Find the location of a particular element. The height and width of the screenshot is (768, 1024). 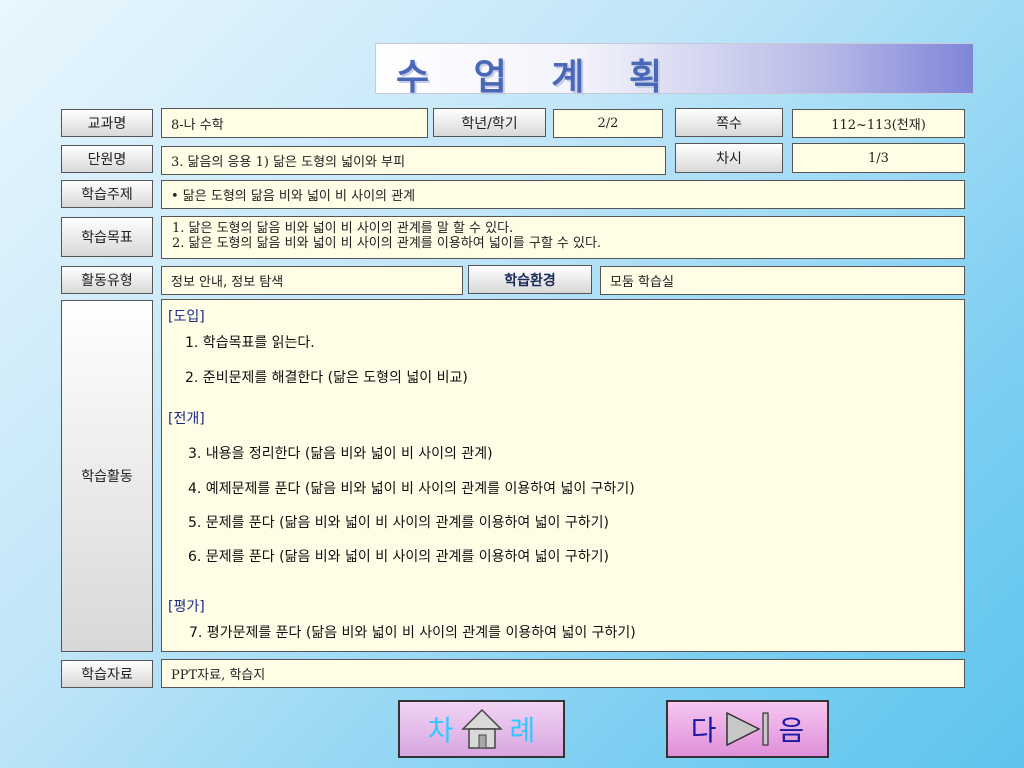

subject-value: 8-나 수학 is located at coordinates (294, 123).